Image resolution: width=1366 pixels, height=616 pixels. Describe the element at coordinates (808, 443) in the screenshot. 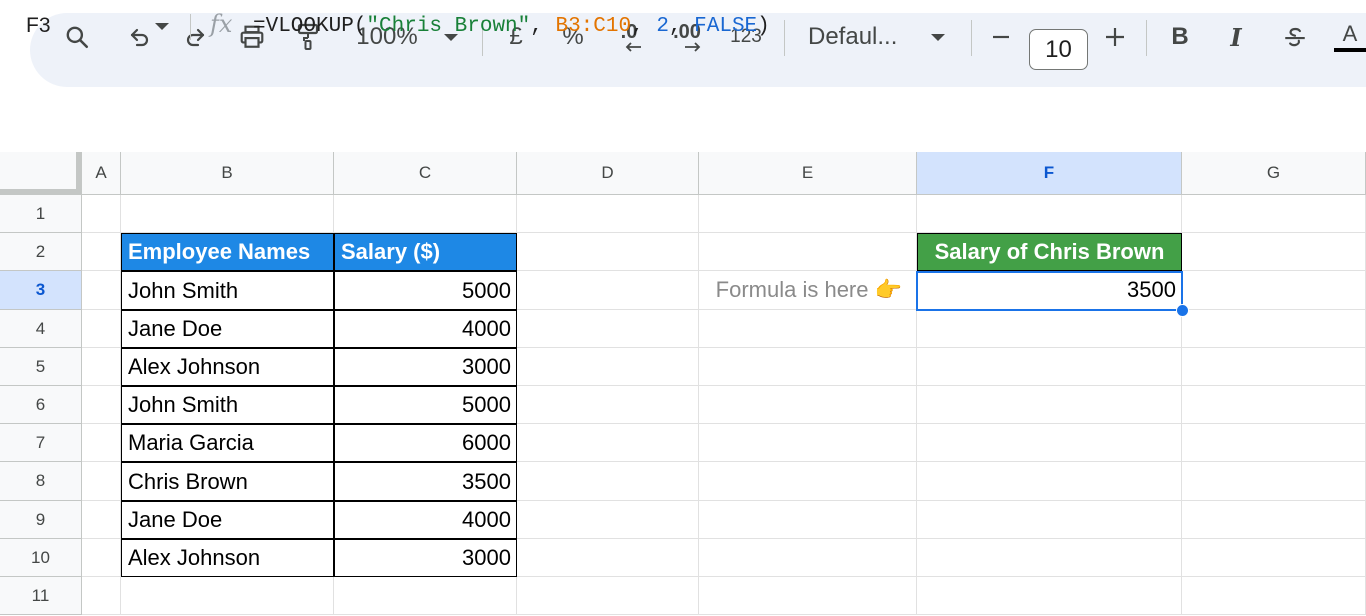

I see `cell-e7` at that location.